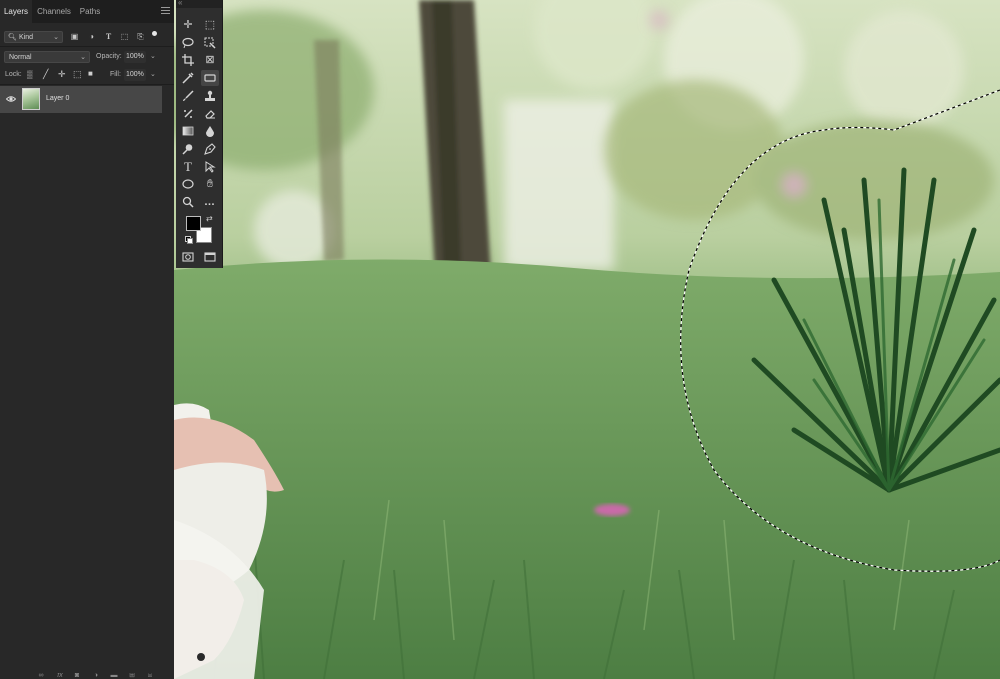  Describe the element at coordinates (209, 218) in the screenshot. I see `swap-colors-icon: ⇄` at that location.